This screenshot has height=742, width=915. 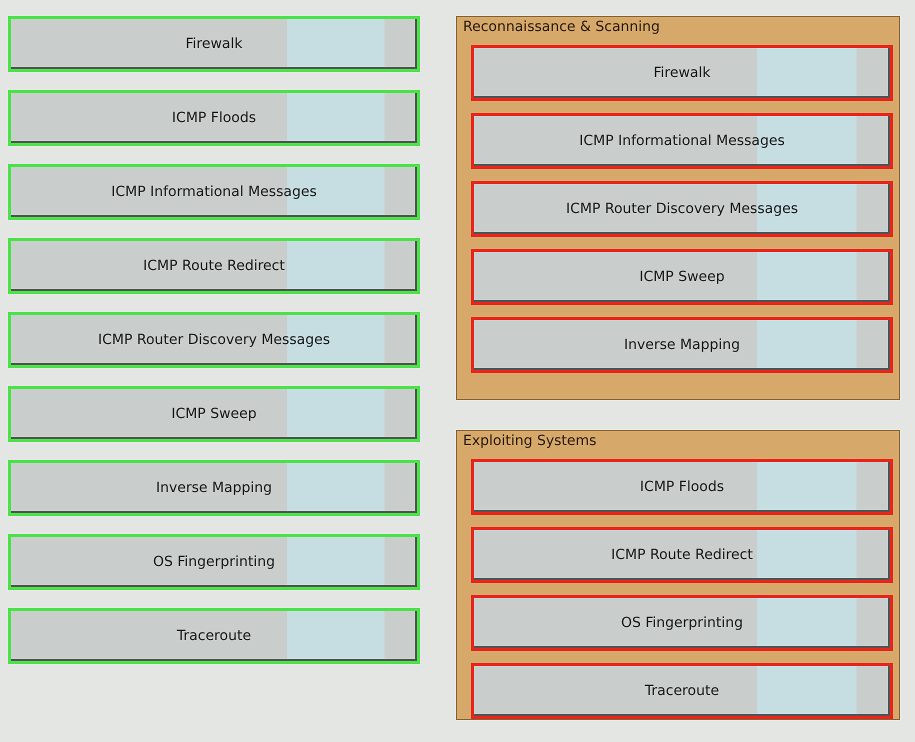 I want to click on placed-answer: ICMP Sweep, so click(x=682, y=277).